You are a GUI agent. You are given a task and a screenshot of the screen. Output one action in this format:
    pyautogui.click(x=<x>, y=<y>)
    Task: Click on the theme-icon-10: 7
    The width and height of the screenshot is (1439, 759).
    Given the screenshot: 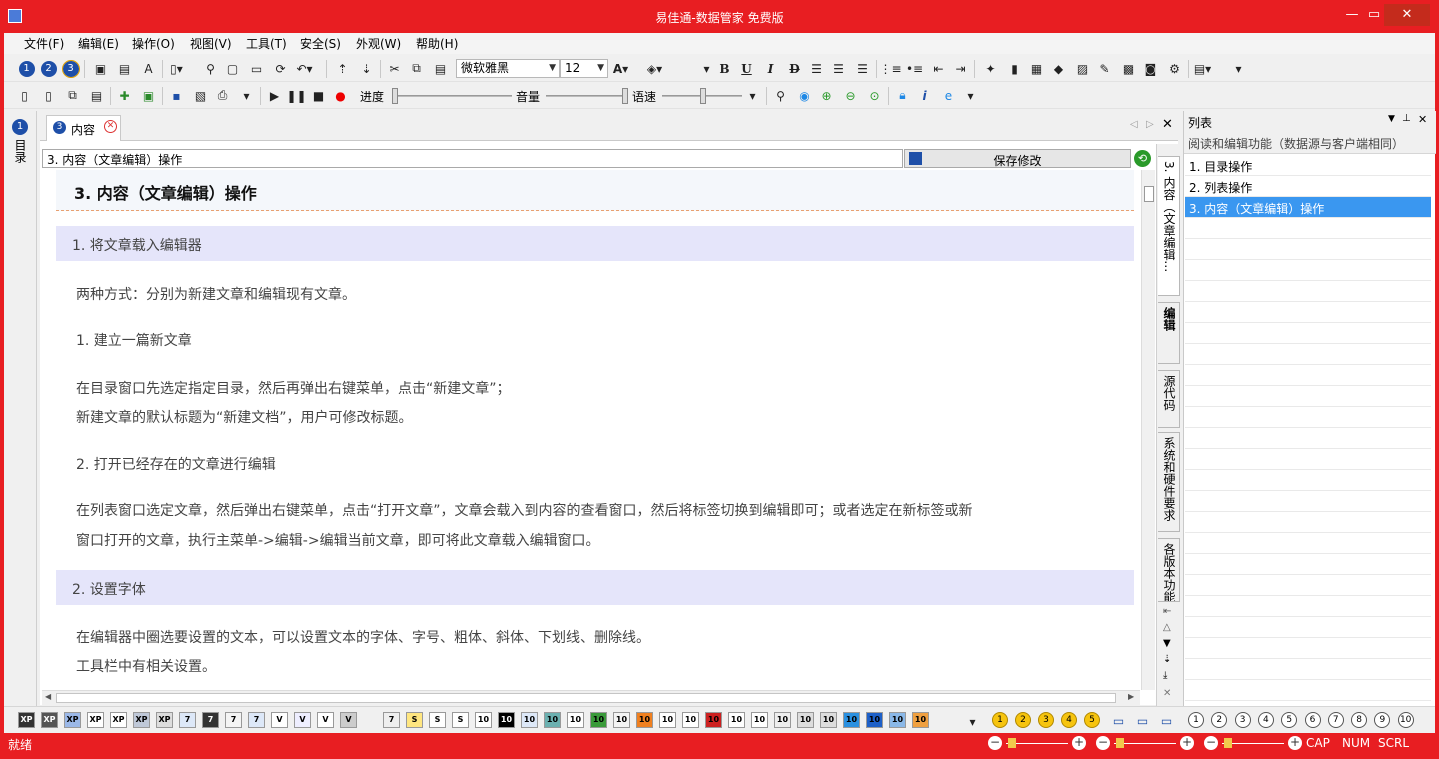 What is the action you would take?
    pyautogui.click(x=233, y=720)
    